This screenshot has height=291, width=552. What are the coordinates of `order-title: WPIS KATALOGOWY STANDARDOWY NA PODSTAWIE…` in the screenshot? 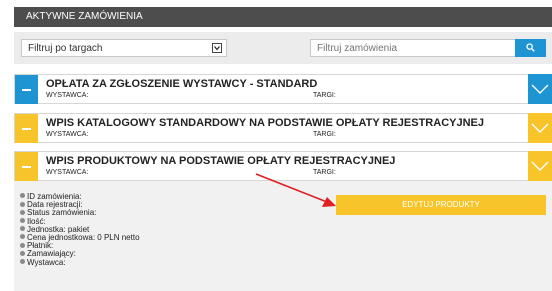 It's located at (265, 123).